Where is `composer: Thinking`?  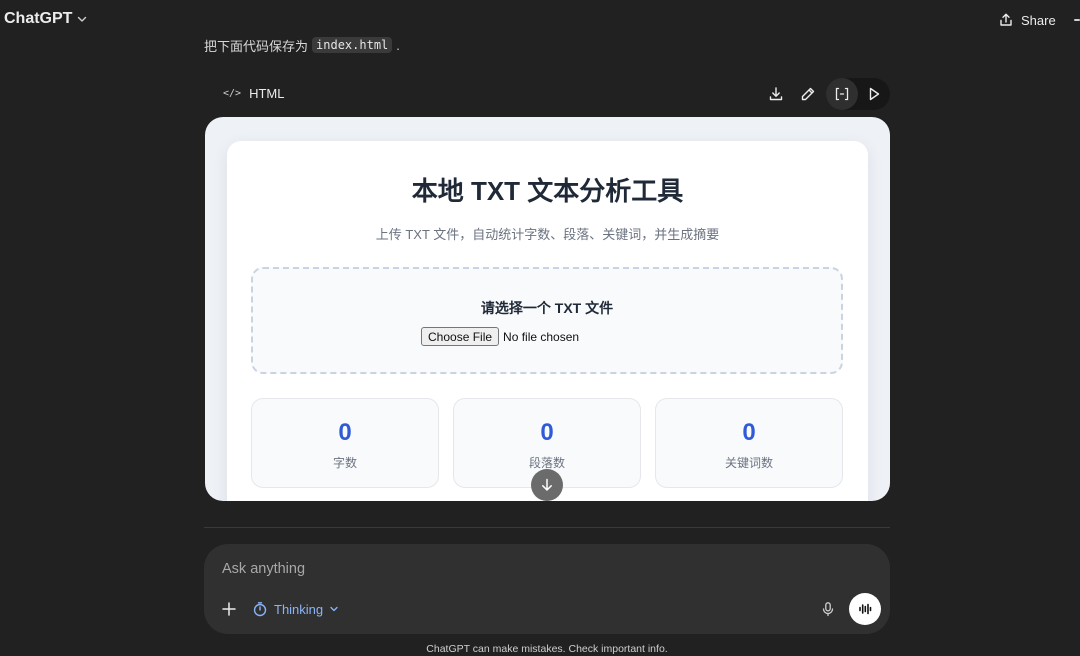 composer: Thinking is located at coordinates (547, 589).